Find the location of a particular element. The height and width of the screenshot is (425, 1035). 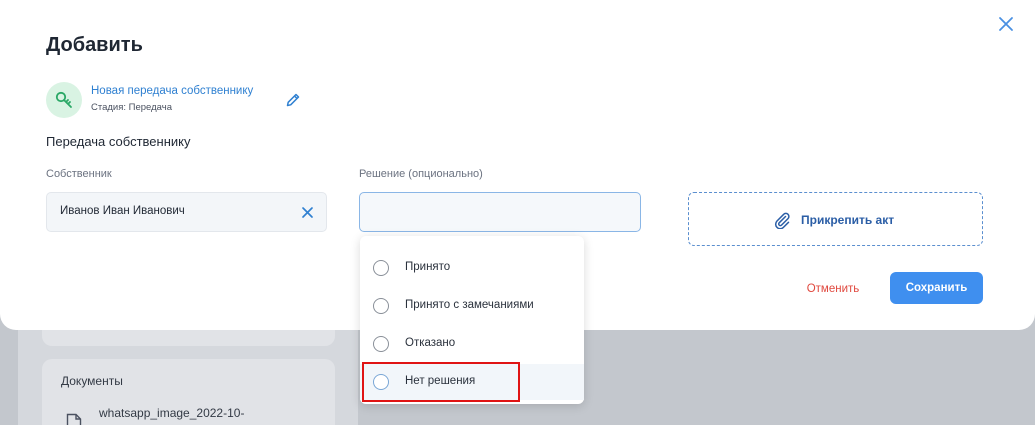

close-icon is located at coordinates (1006, 24).